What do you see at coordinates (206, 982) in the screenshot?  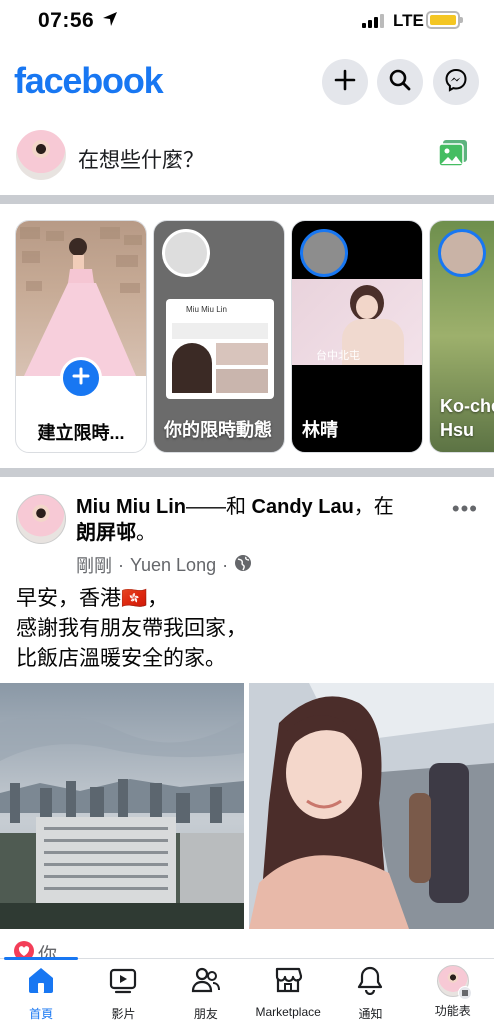 I see `friends-icon` at bounding box center [206, 982].